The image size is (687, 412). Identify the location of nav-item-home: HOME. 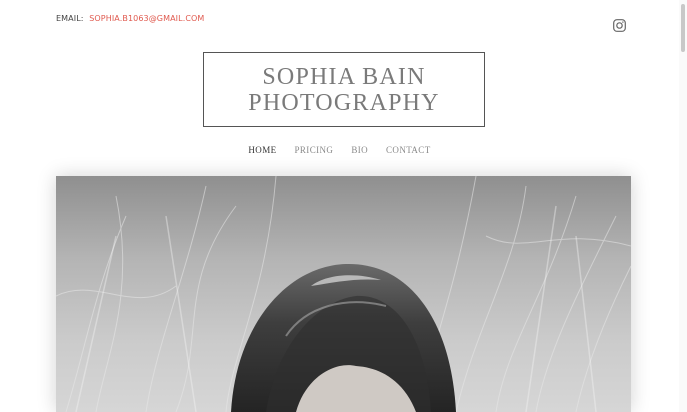
(262, 150).